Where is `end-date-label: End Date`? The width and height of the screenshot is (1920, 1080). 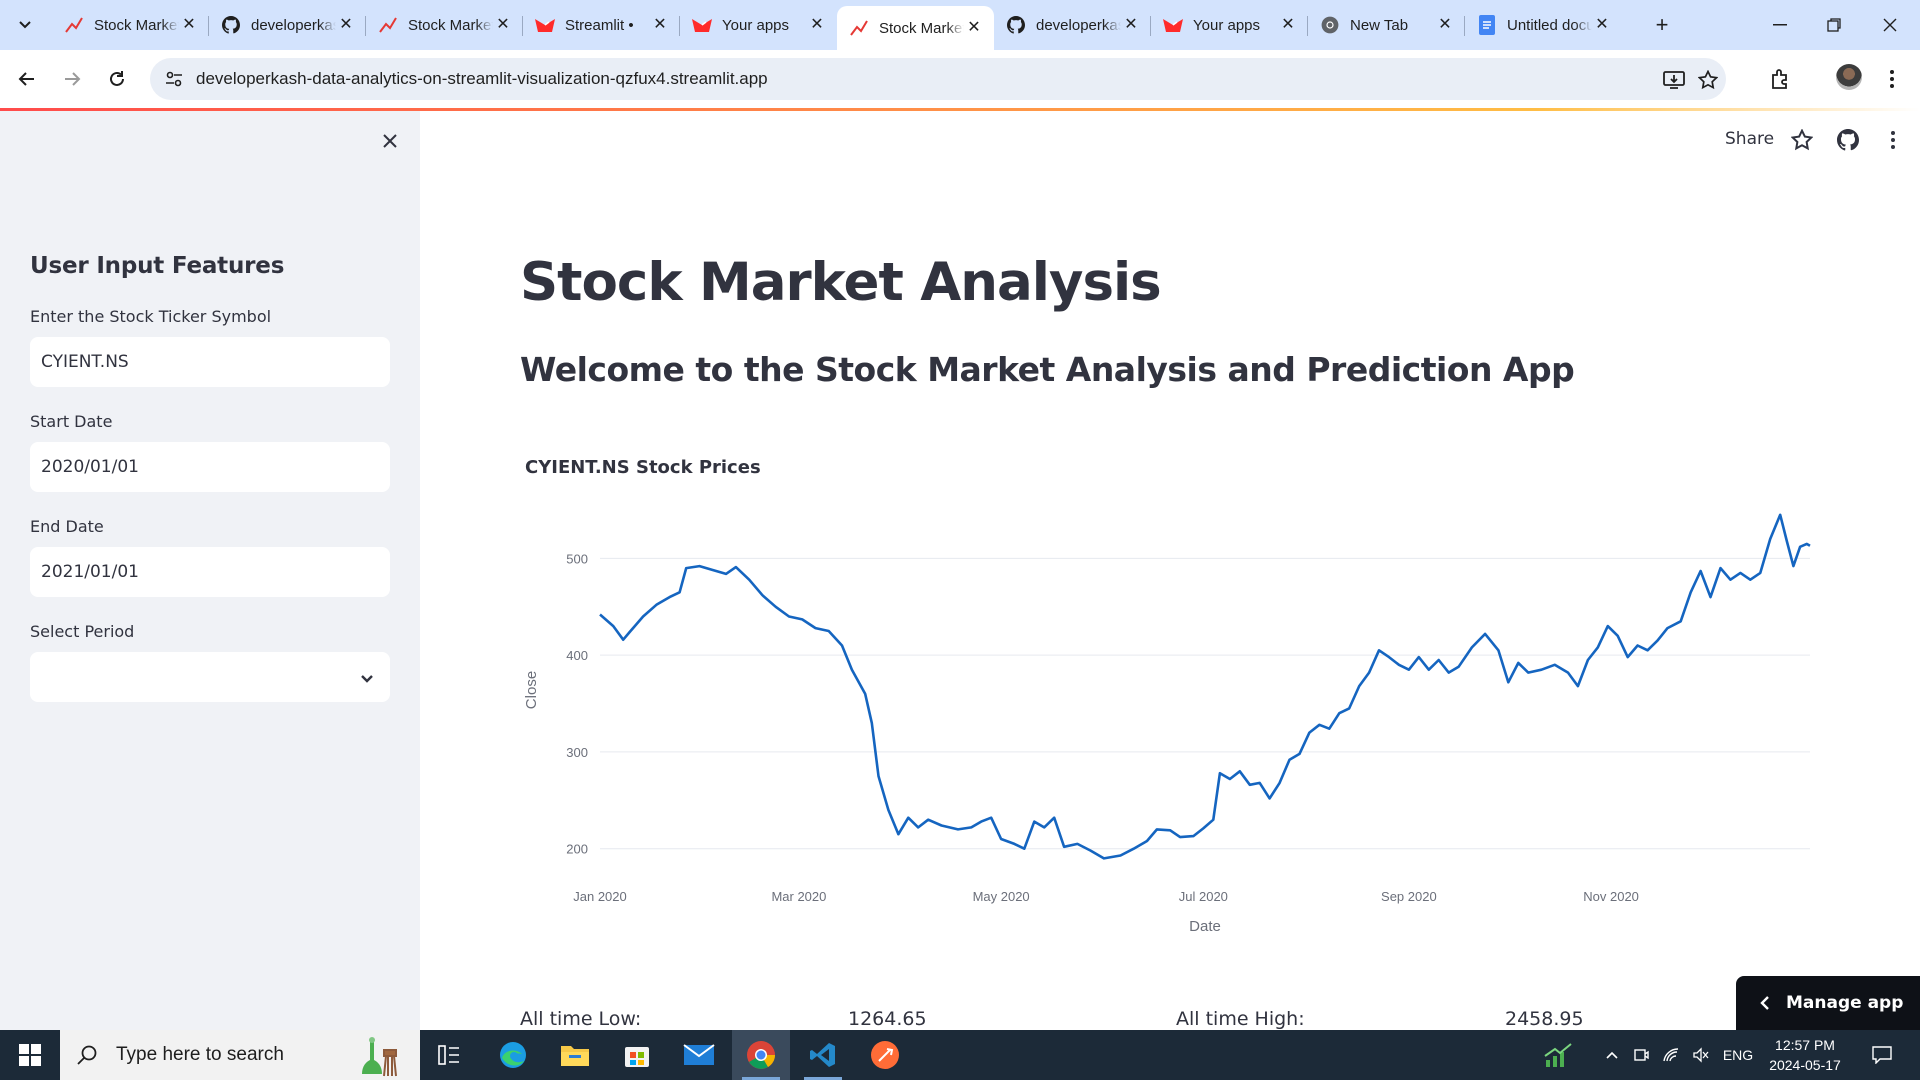 end-date-label: End Date is located at coordinates (67, 526).